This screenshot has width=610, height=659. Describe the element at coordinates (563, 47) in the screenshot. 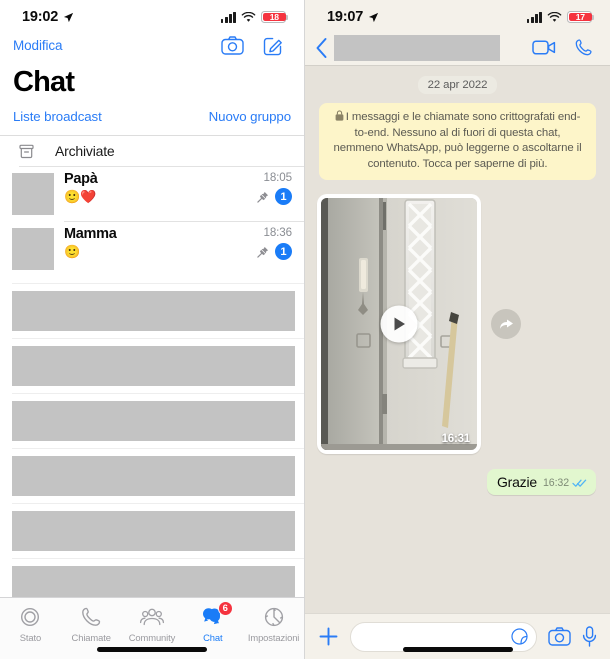

I see `header-actions` at that location.